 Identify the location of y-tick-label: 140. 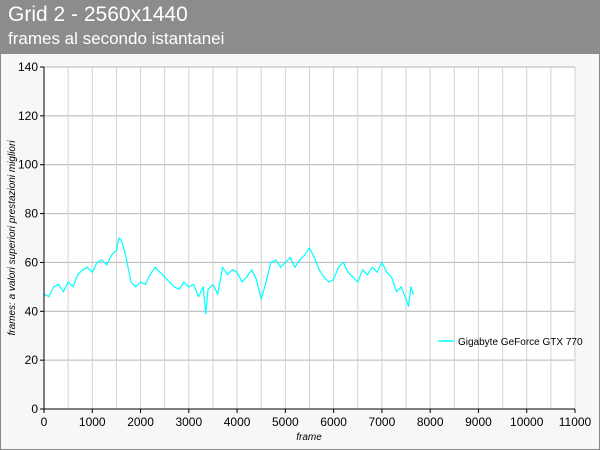
(28, 67).